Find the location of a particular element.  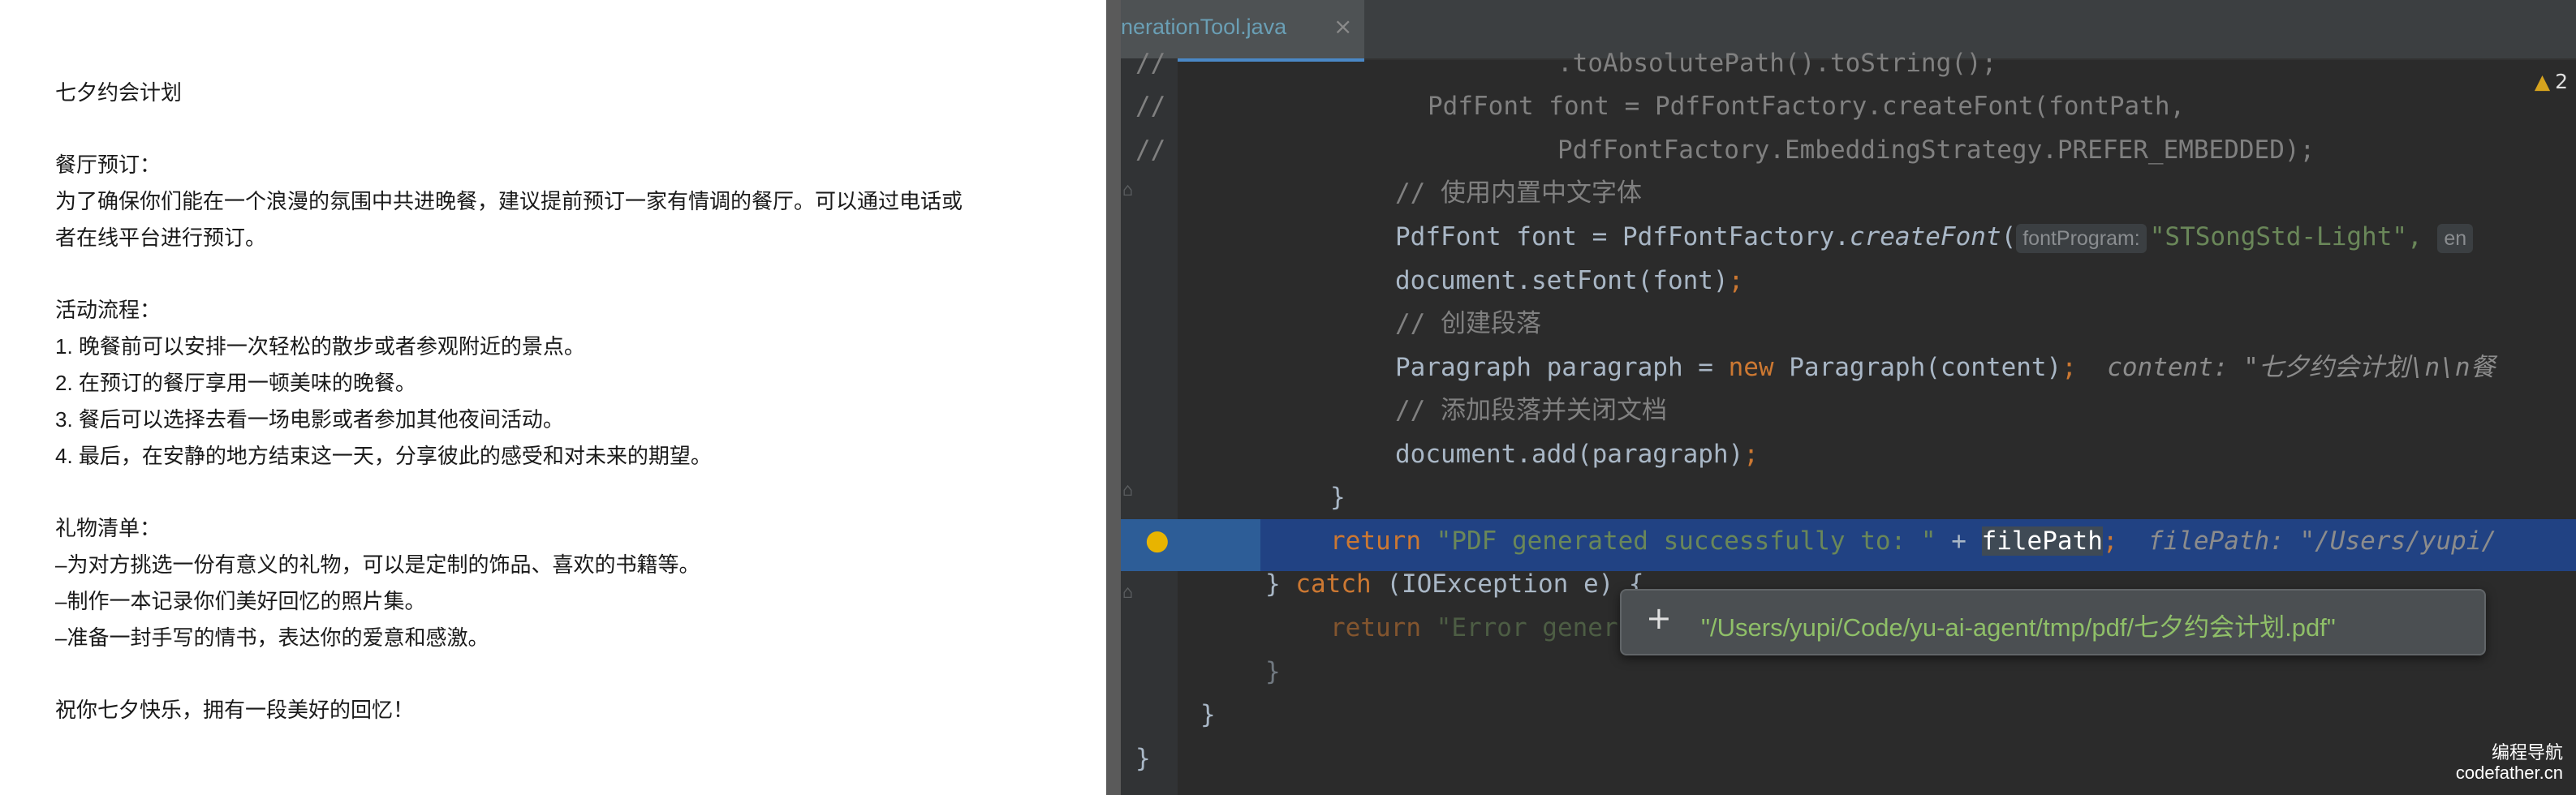

code-string: "Error gener is located at coordinates (1527, 627).